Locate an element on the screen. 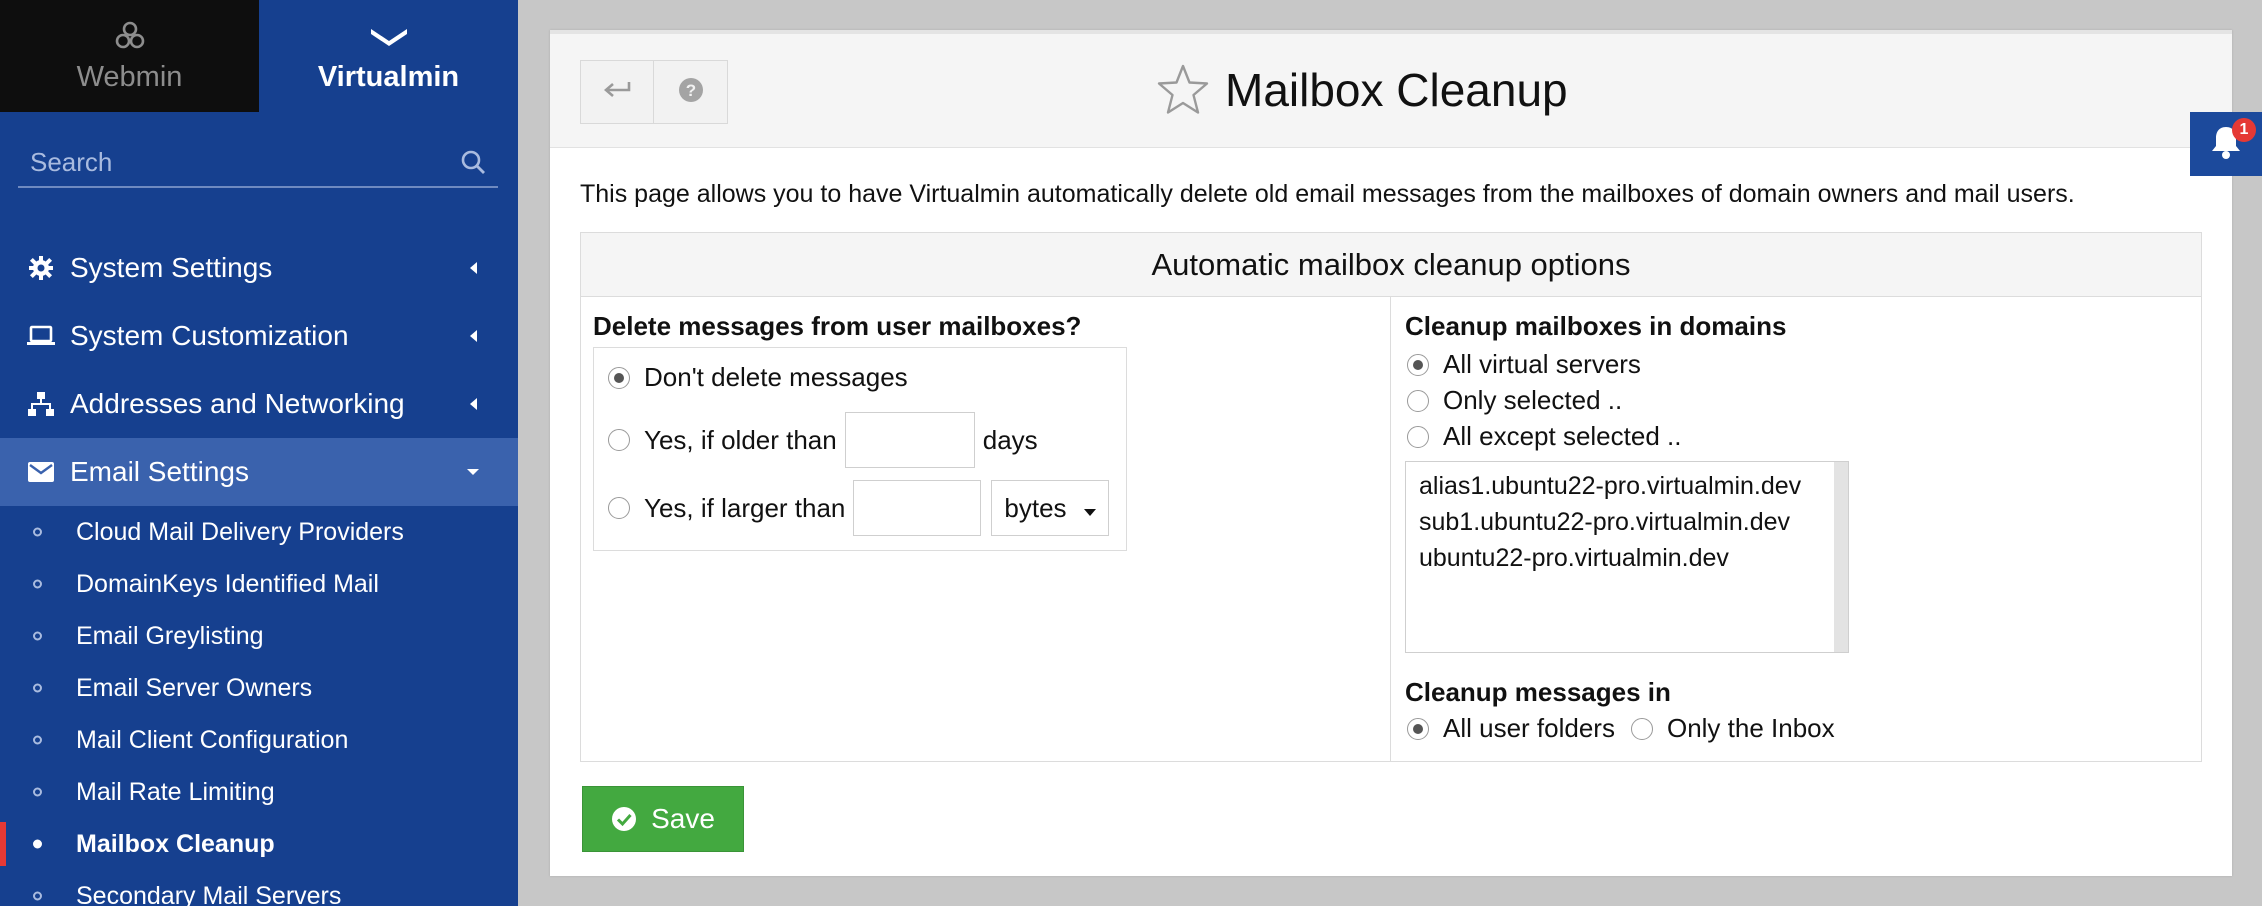  notification-count-badge: 1 is located at coordinates (2244, 130).